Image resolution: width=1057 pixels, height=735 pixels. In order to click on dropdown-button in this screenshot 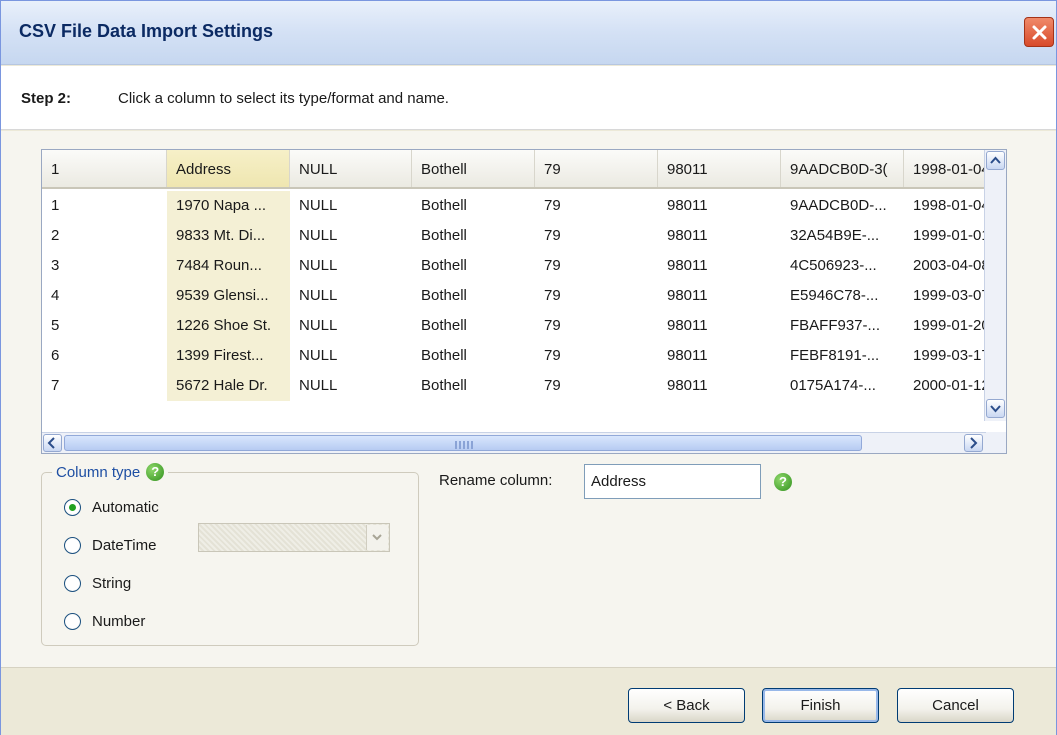, I will do `click(377, 537)`.